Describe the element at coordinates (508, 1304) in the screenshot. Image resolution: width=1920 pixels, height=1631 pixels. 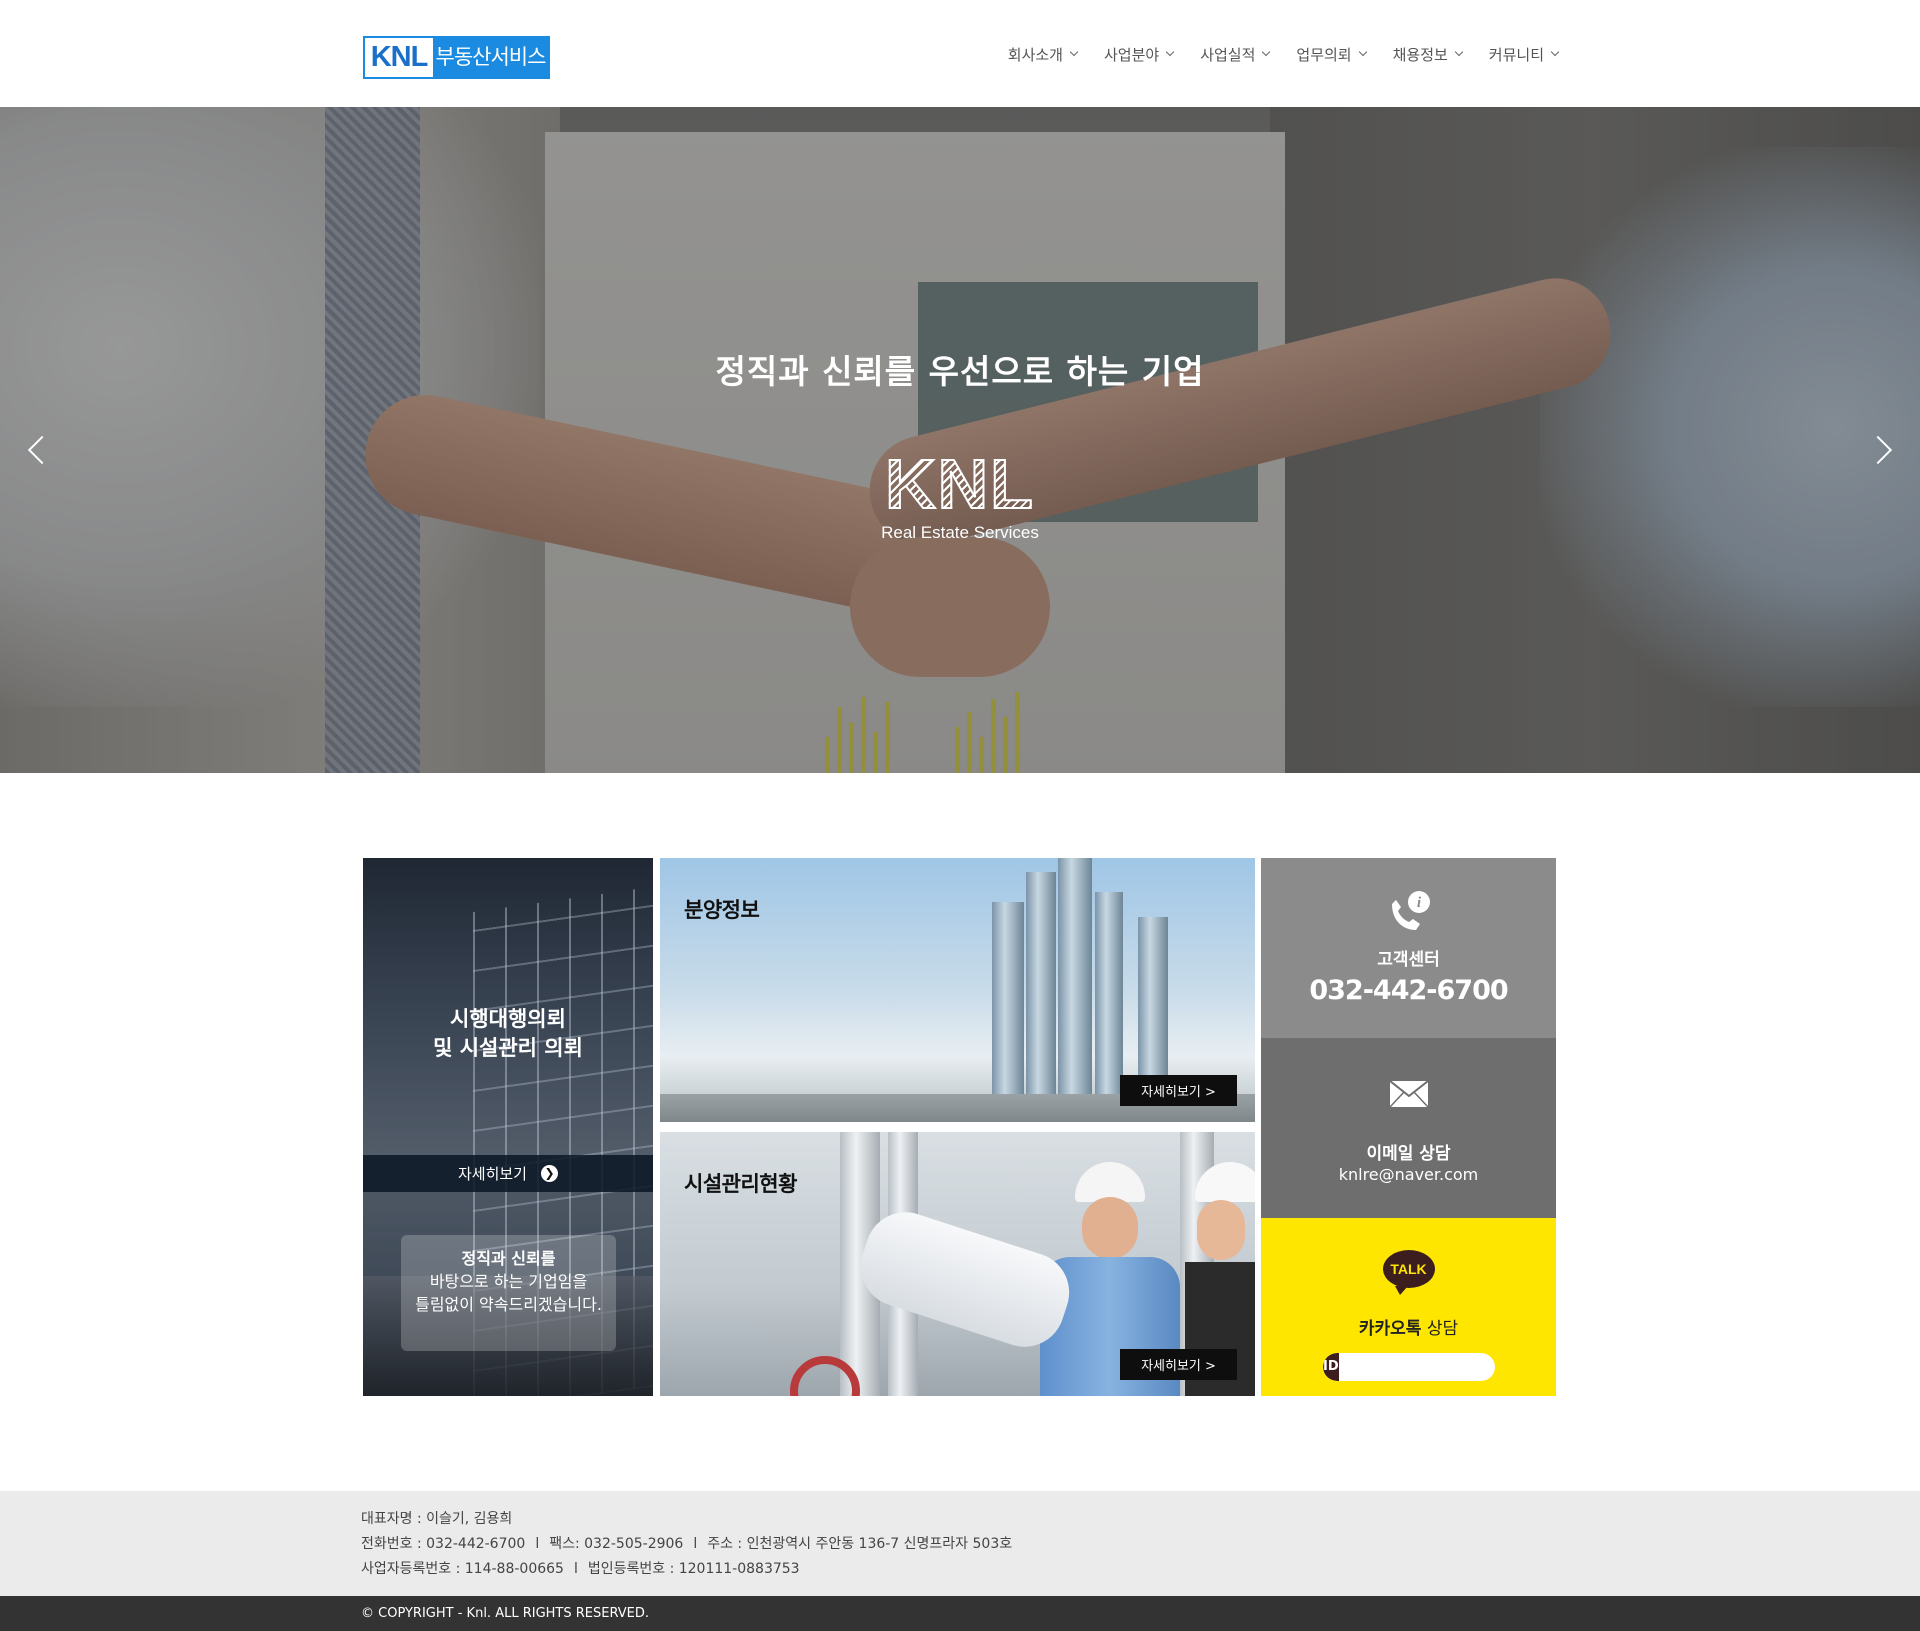
I see `request-note-line3: 틀림없이 약속드리겠습니다.` at that location.